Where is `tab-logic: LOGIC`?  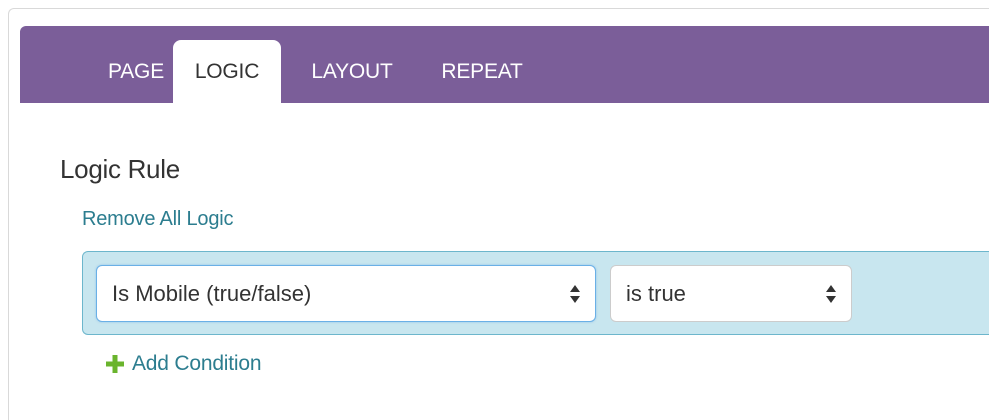
tab-logic: LOGIC is located at coordinates (227, 71).